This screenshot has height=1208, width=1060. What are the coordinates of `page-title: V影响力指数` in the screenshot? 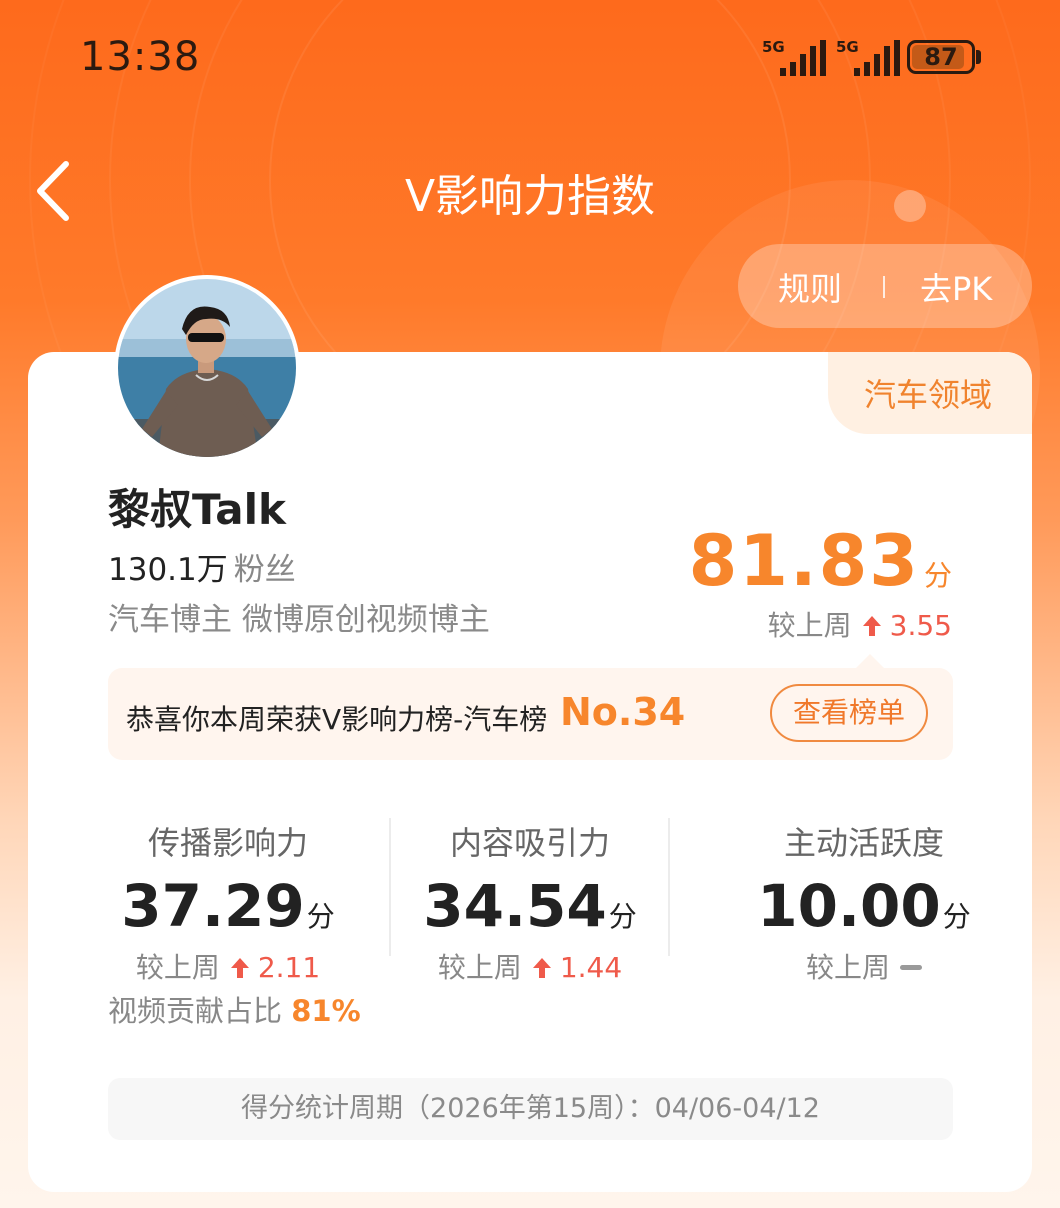 It's located at (530, 196).